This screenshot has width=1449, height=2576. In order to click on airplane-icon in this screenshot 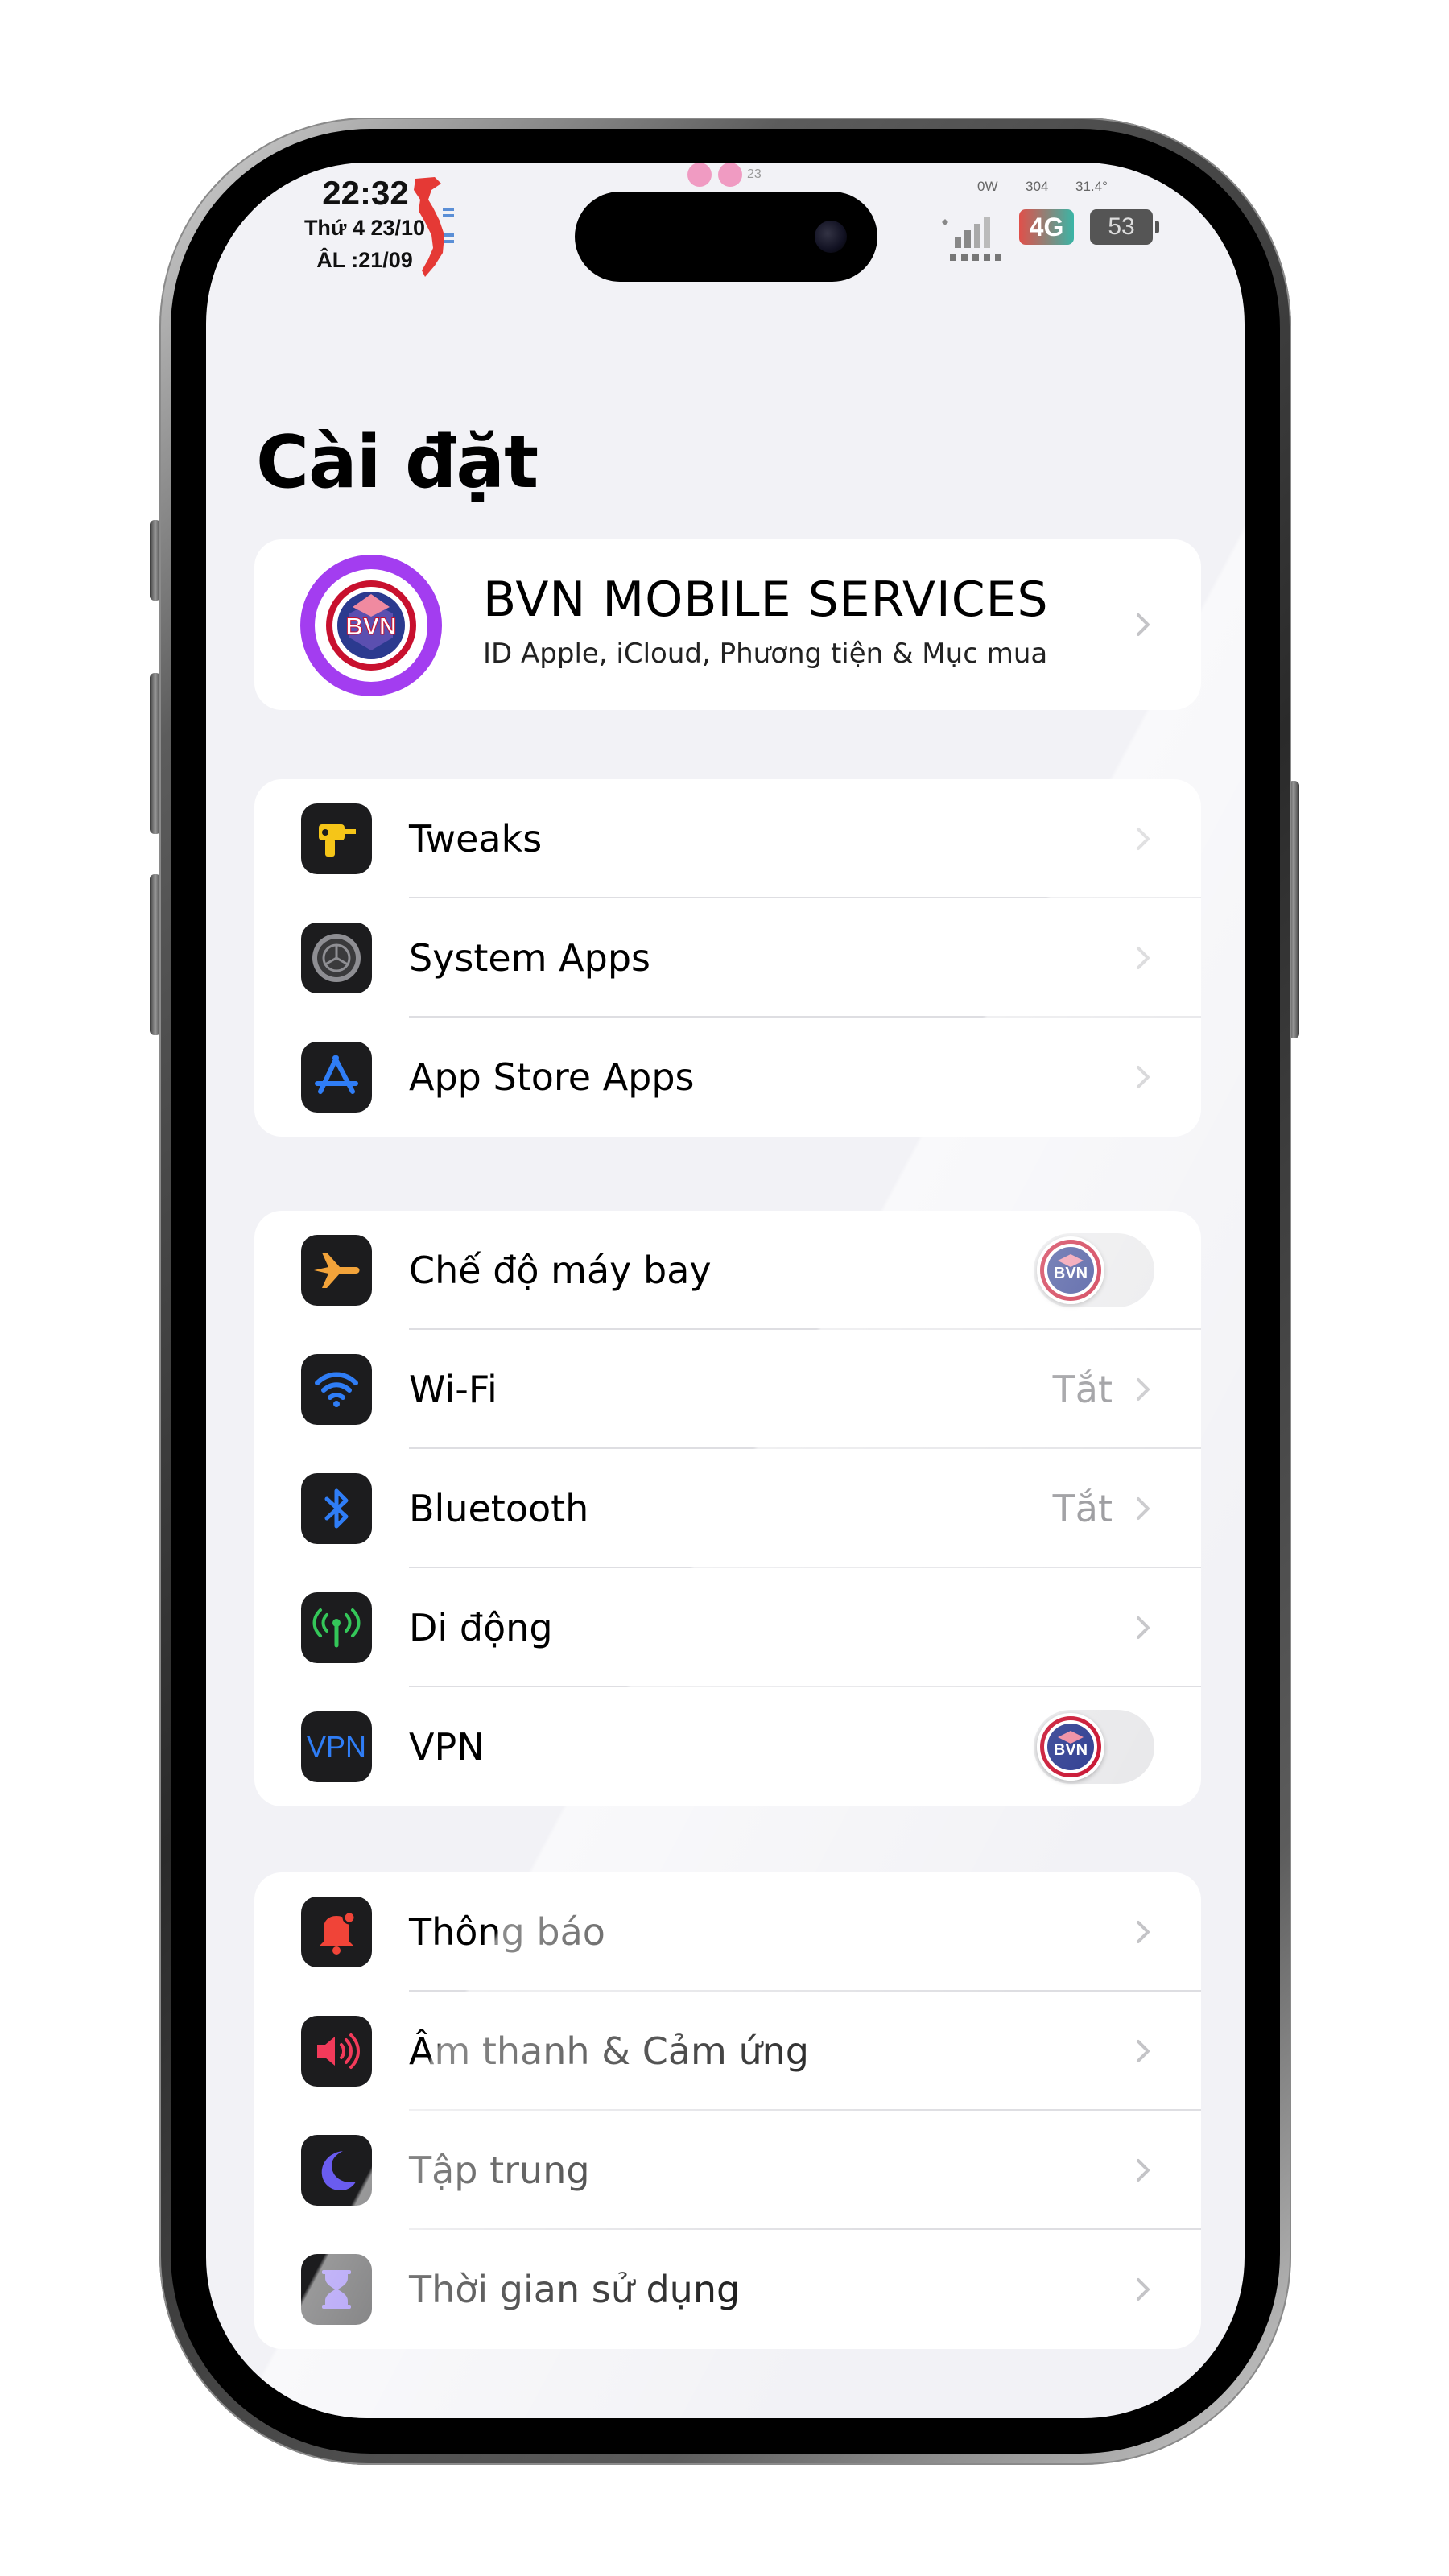, I will do `click(336, 1270)`.